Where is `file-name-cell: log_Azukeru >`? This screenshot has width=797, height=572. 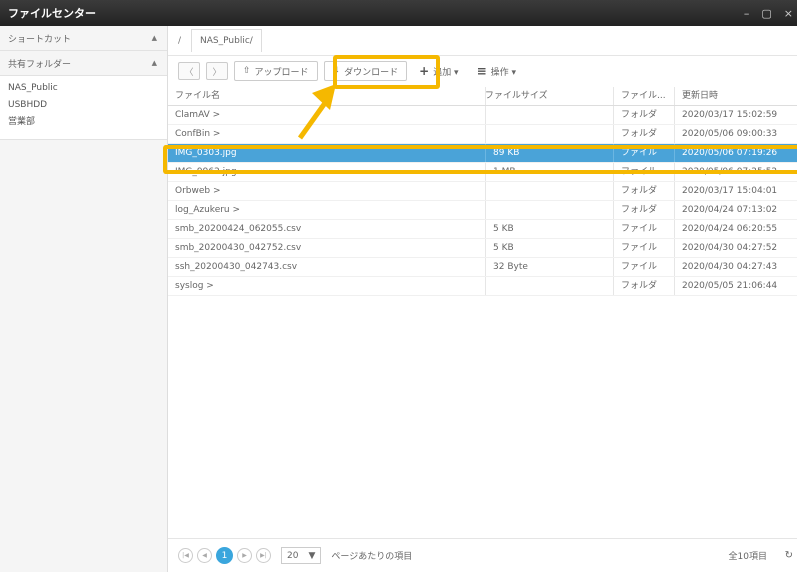 file-name-cell: log_Azukeru > is located at coordinates (327, 210).